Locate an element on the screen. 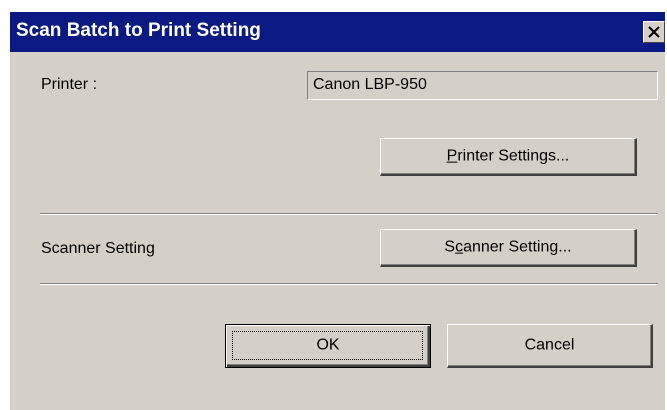 The image size is (667, 410). close-icon is located at coordinates (654, 32).